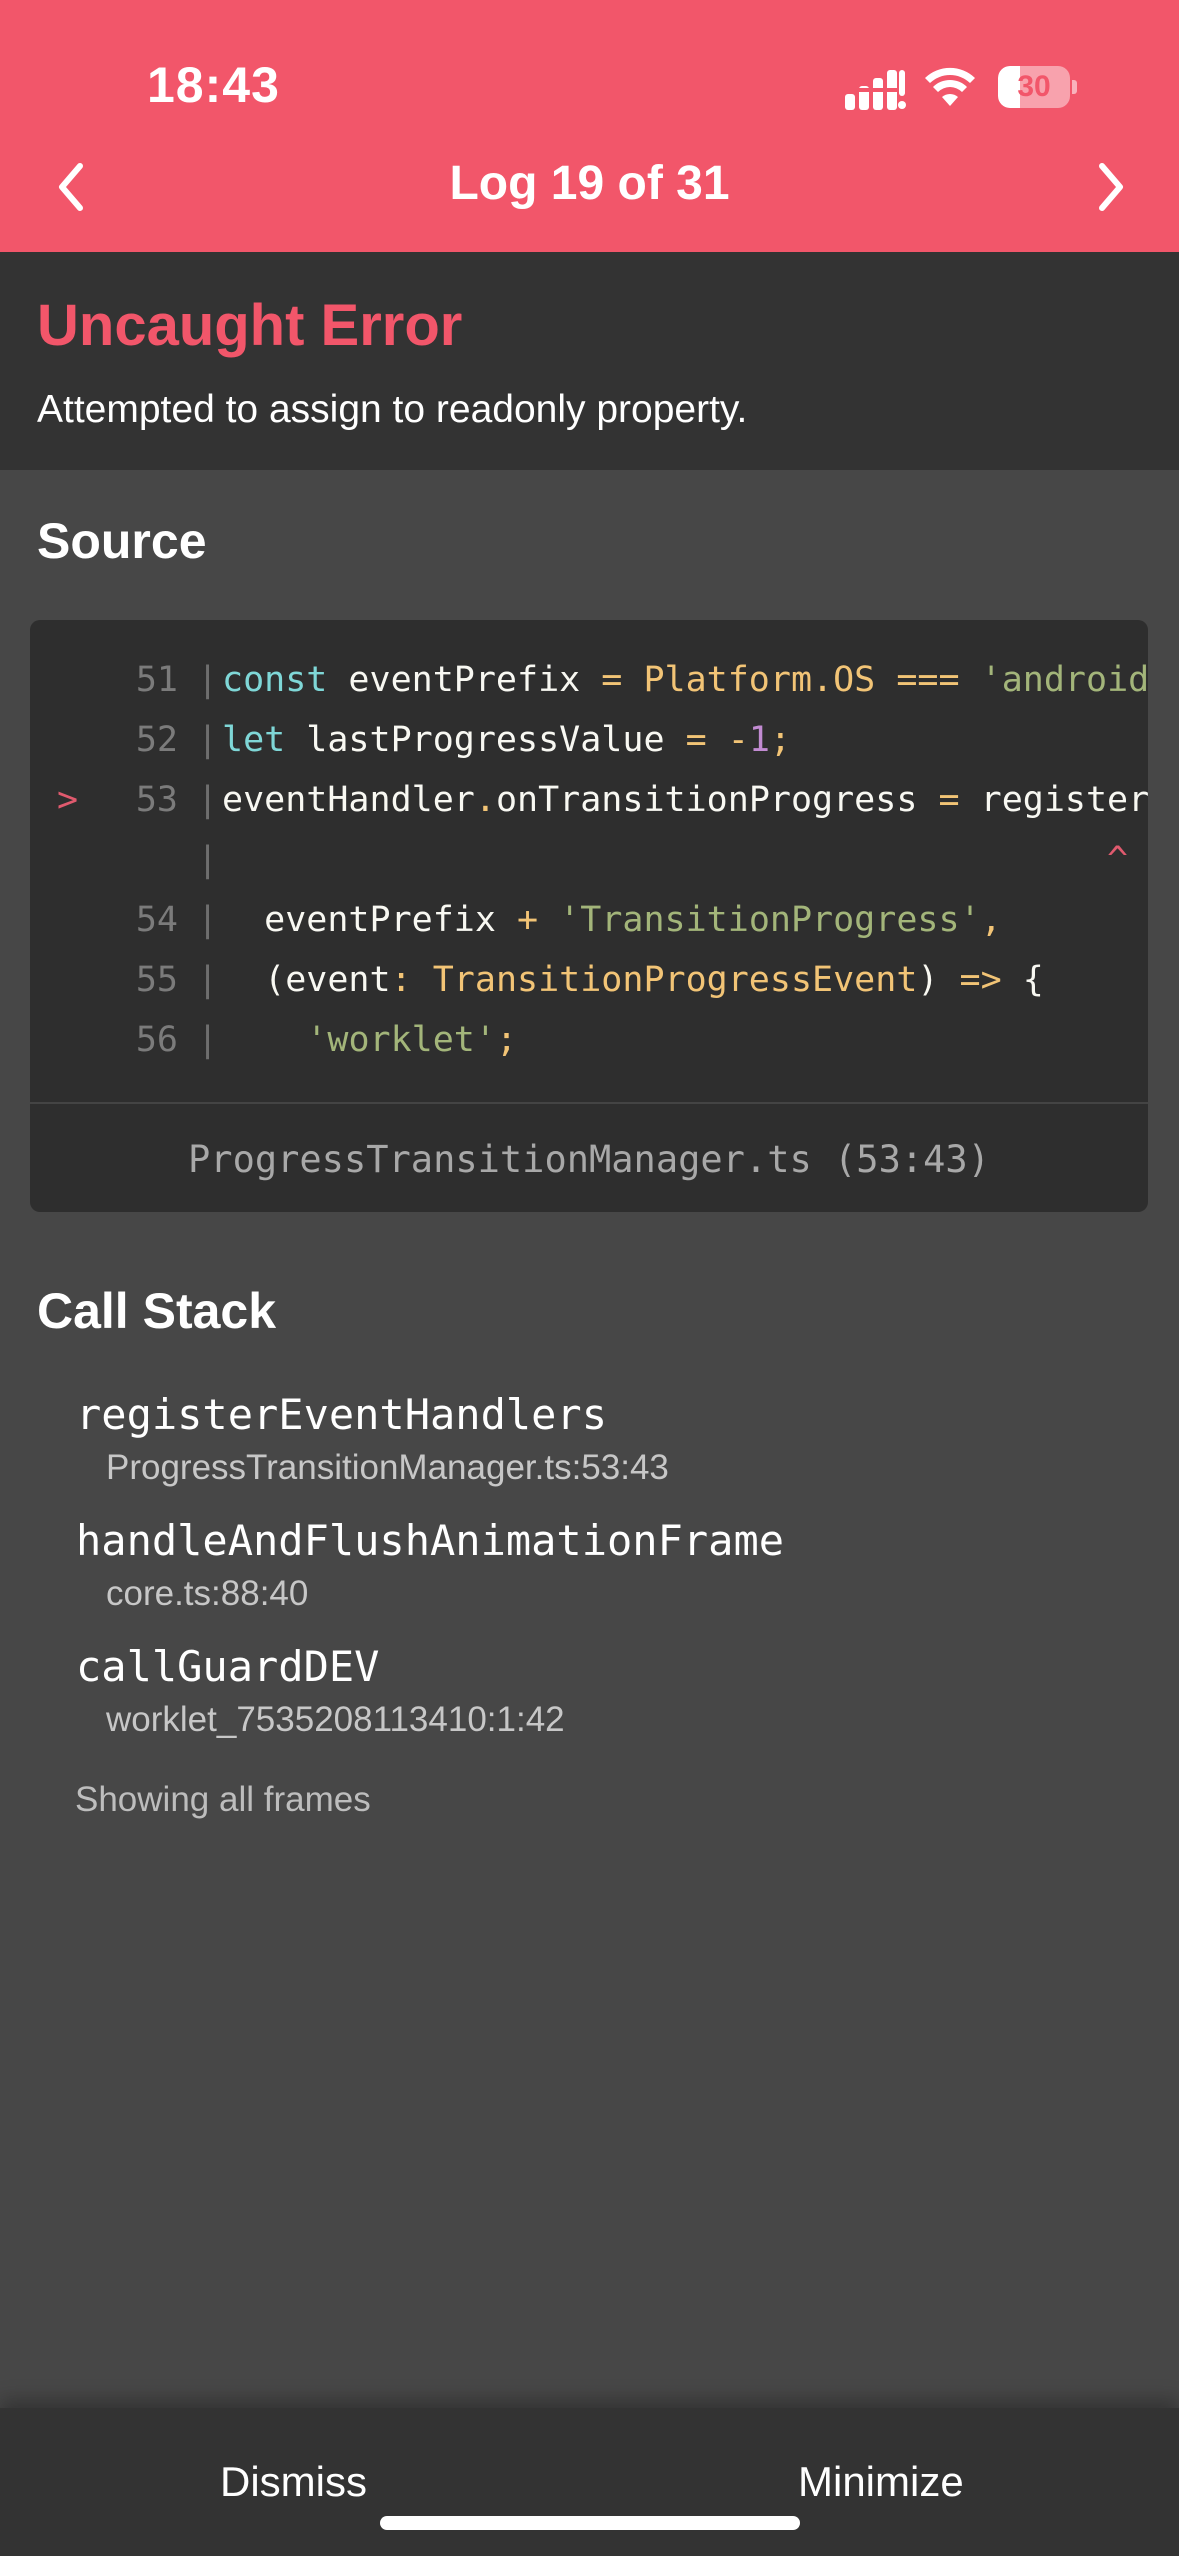 The image size is (1179, 2556). I want to click on code-file-location: ProgressTransitionManager.ts (53:43), so click(589, 1159).